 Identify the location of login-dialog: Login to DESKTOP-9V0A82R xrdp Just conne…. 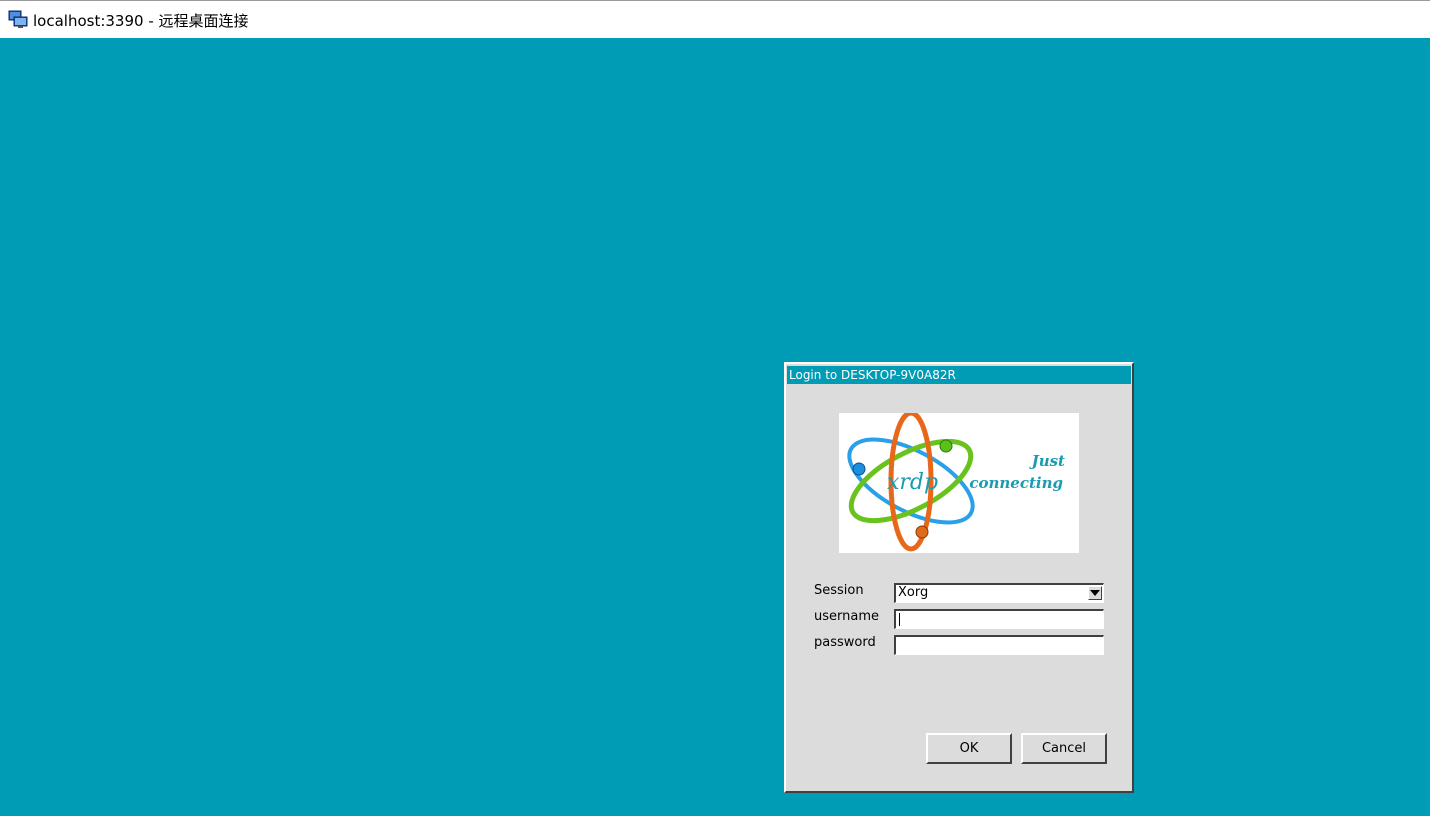
(959, 577).